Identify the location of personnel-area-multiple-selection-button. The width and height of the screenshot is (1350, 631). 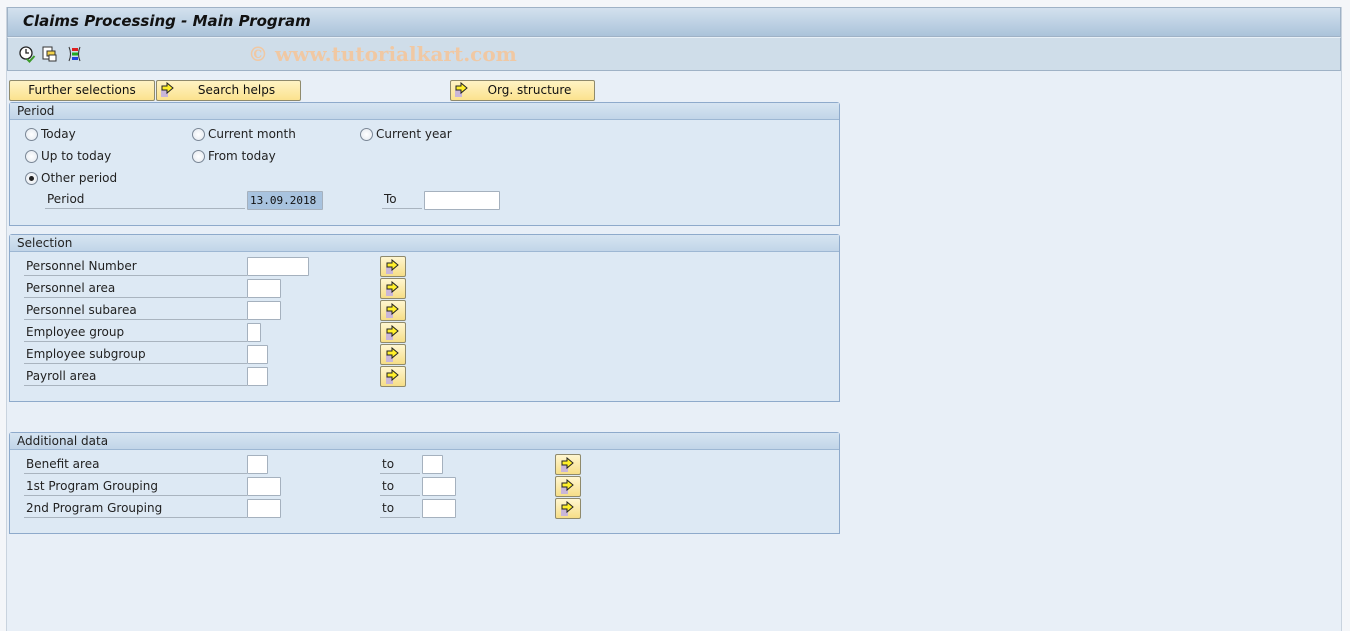
(393, 288).